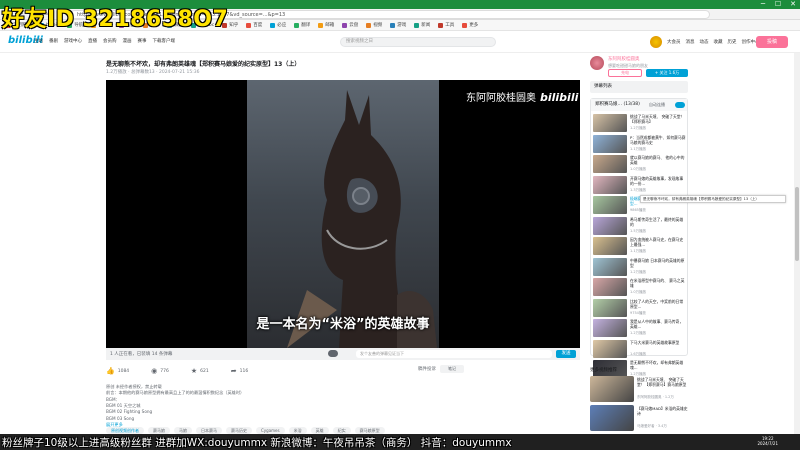 The image size is (800, 450). Describe the element at coordinates (501, 98) in the screenshot. I see `watermark-text: 东阿阿胶桂圆奥` at that location.